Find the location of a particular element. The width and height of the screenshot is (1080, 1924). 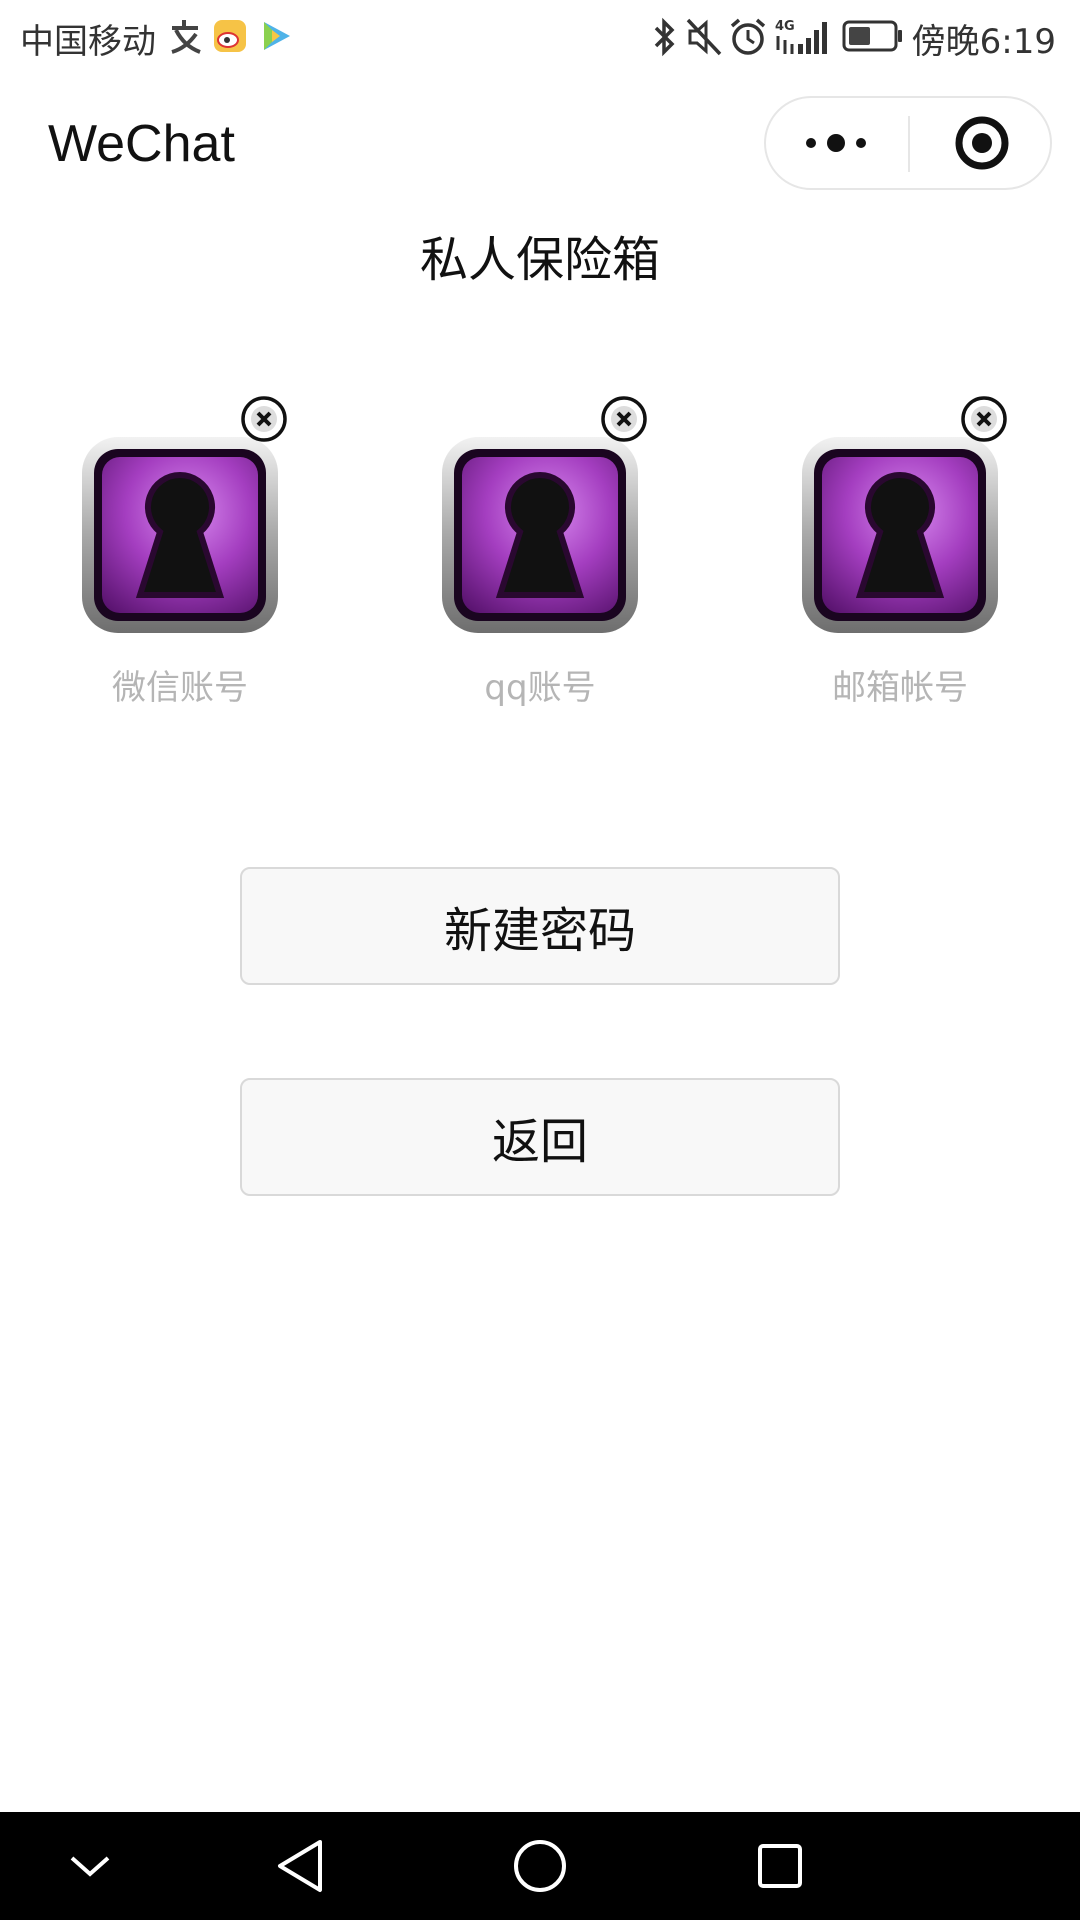

back-button: 返回 is located at coordinates (540, 1137).